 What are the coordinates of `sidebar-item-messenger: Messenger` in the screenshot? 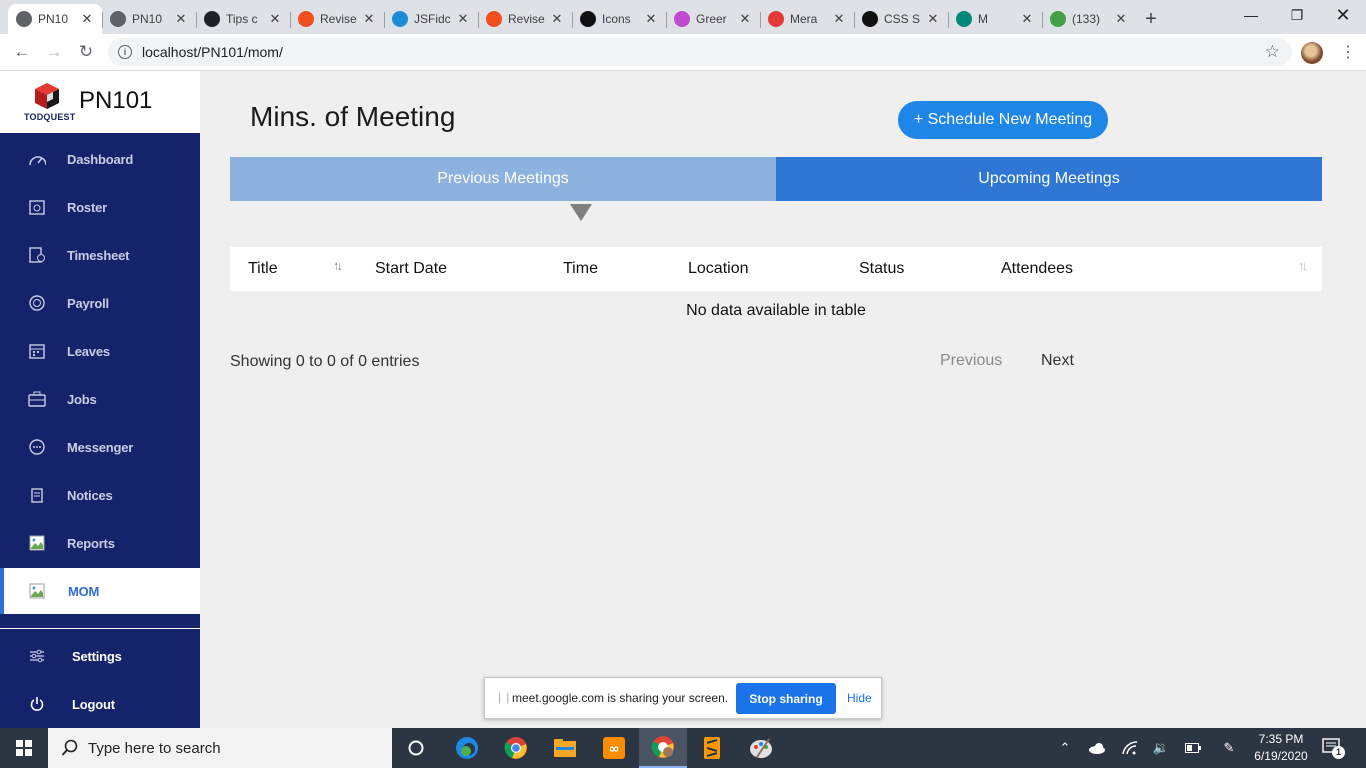 It's located at (100, 447).